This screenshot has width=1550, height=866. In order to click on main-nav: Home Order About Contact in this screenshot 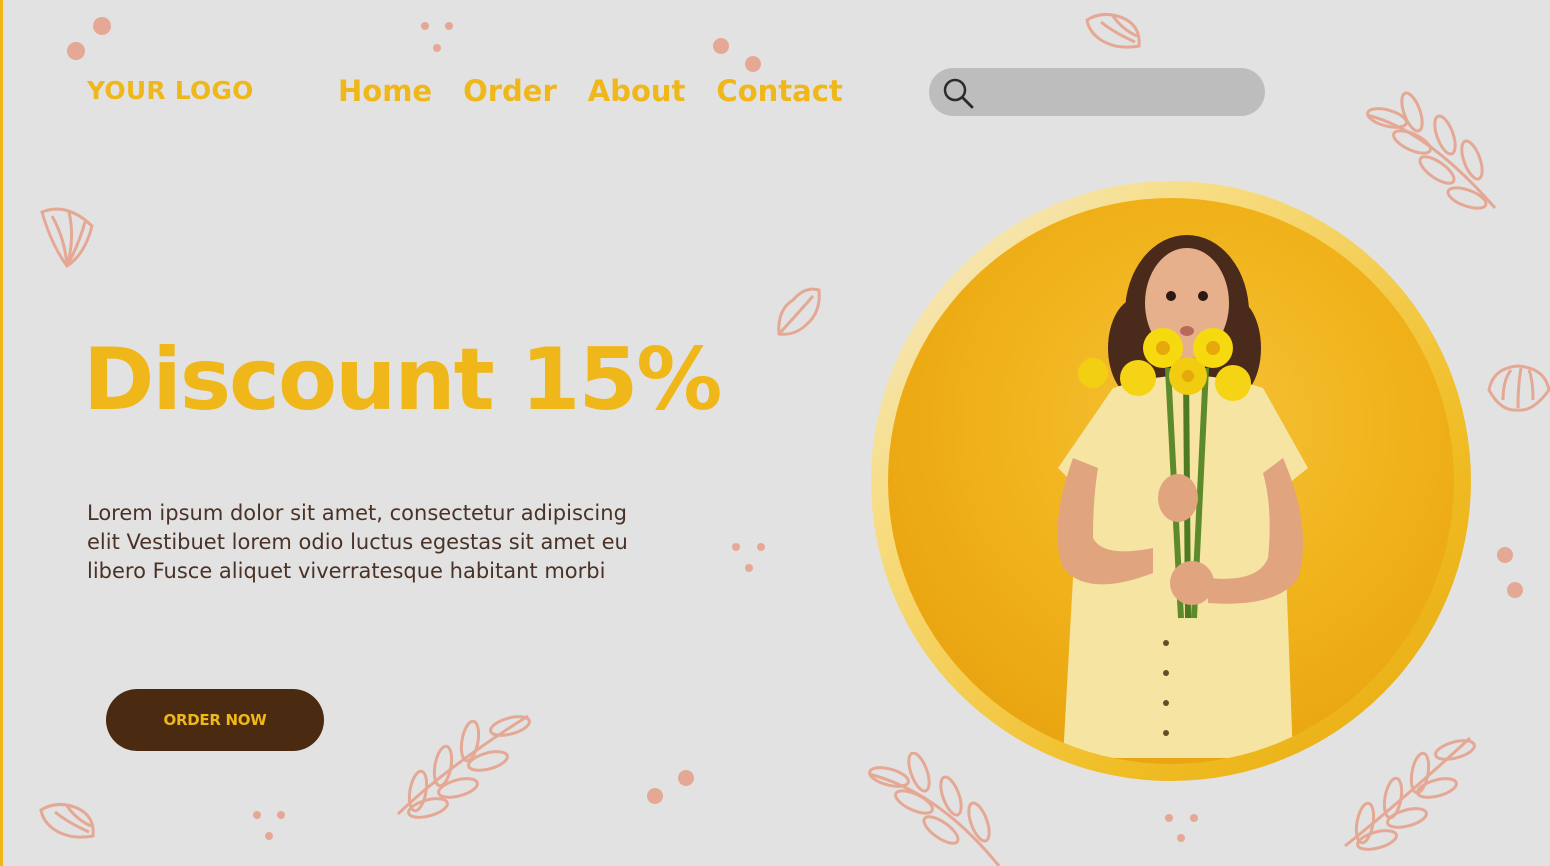, I will do `click(590, 91)`.